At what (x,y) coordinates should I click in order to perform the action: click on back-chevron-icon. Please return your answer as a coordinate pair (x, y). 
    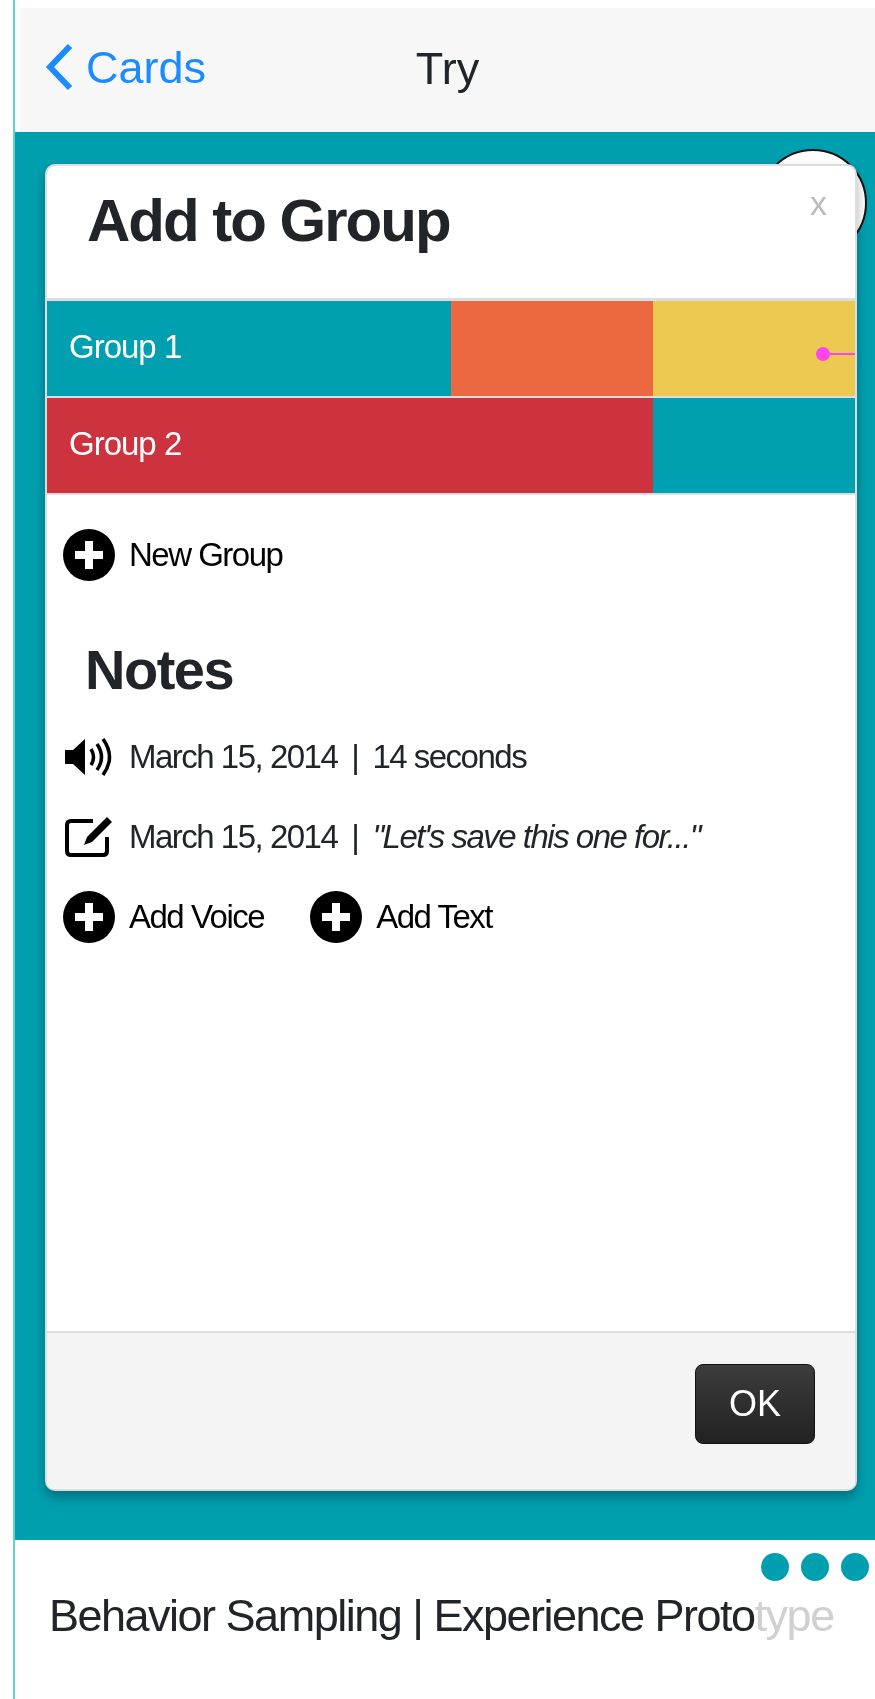
    Looking at the image, I should click on (59, 67).